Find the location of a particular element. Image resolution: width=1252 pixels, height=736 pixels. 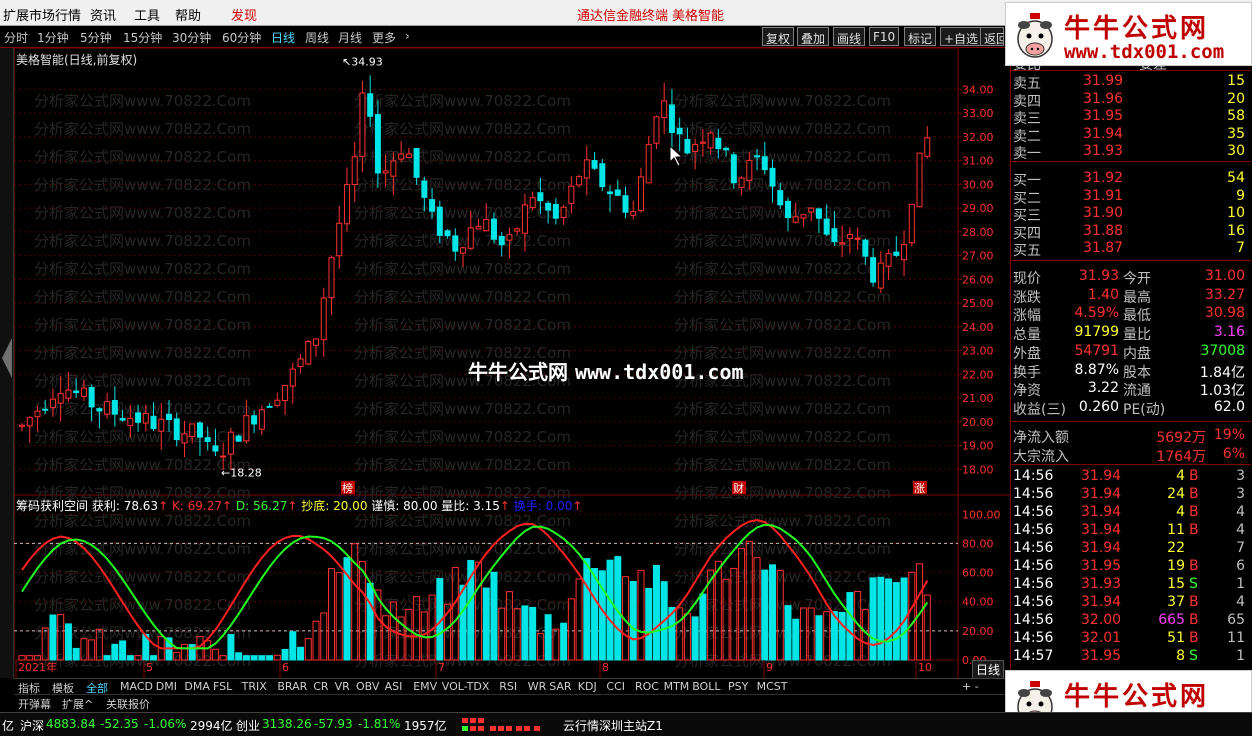

flow-row: 大宗流入 1764万 6% is located at coordinates (1131, 455).